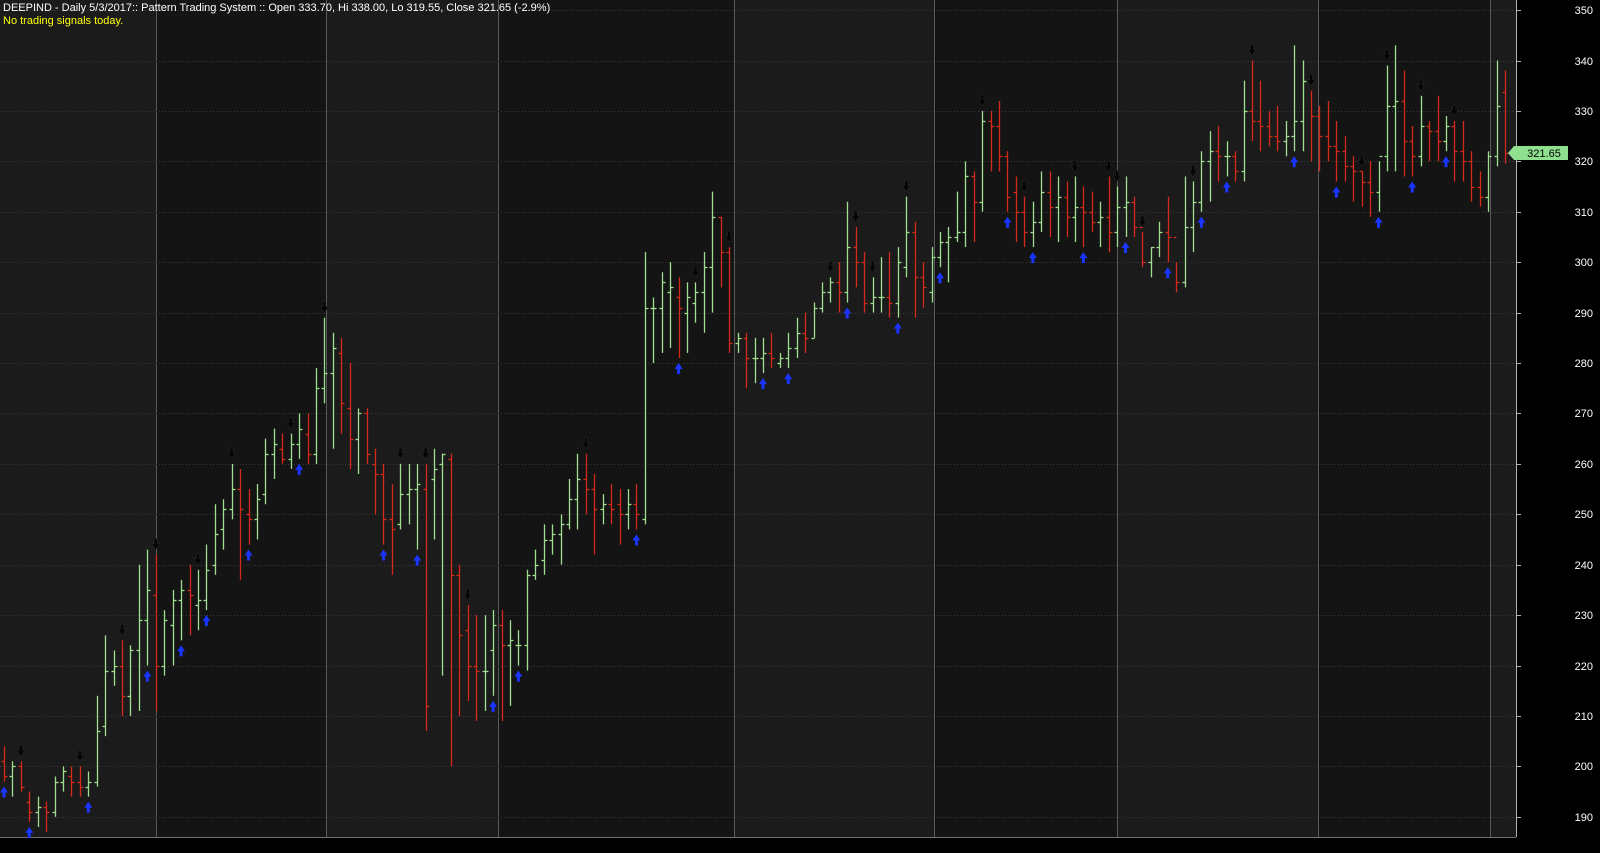 Image resolution: width=1600 pixels, height=853 pixels. Describe the element at coordinates (1584, 616) in the screenshot. I see `y-axis-tick-label: 230` at that location.